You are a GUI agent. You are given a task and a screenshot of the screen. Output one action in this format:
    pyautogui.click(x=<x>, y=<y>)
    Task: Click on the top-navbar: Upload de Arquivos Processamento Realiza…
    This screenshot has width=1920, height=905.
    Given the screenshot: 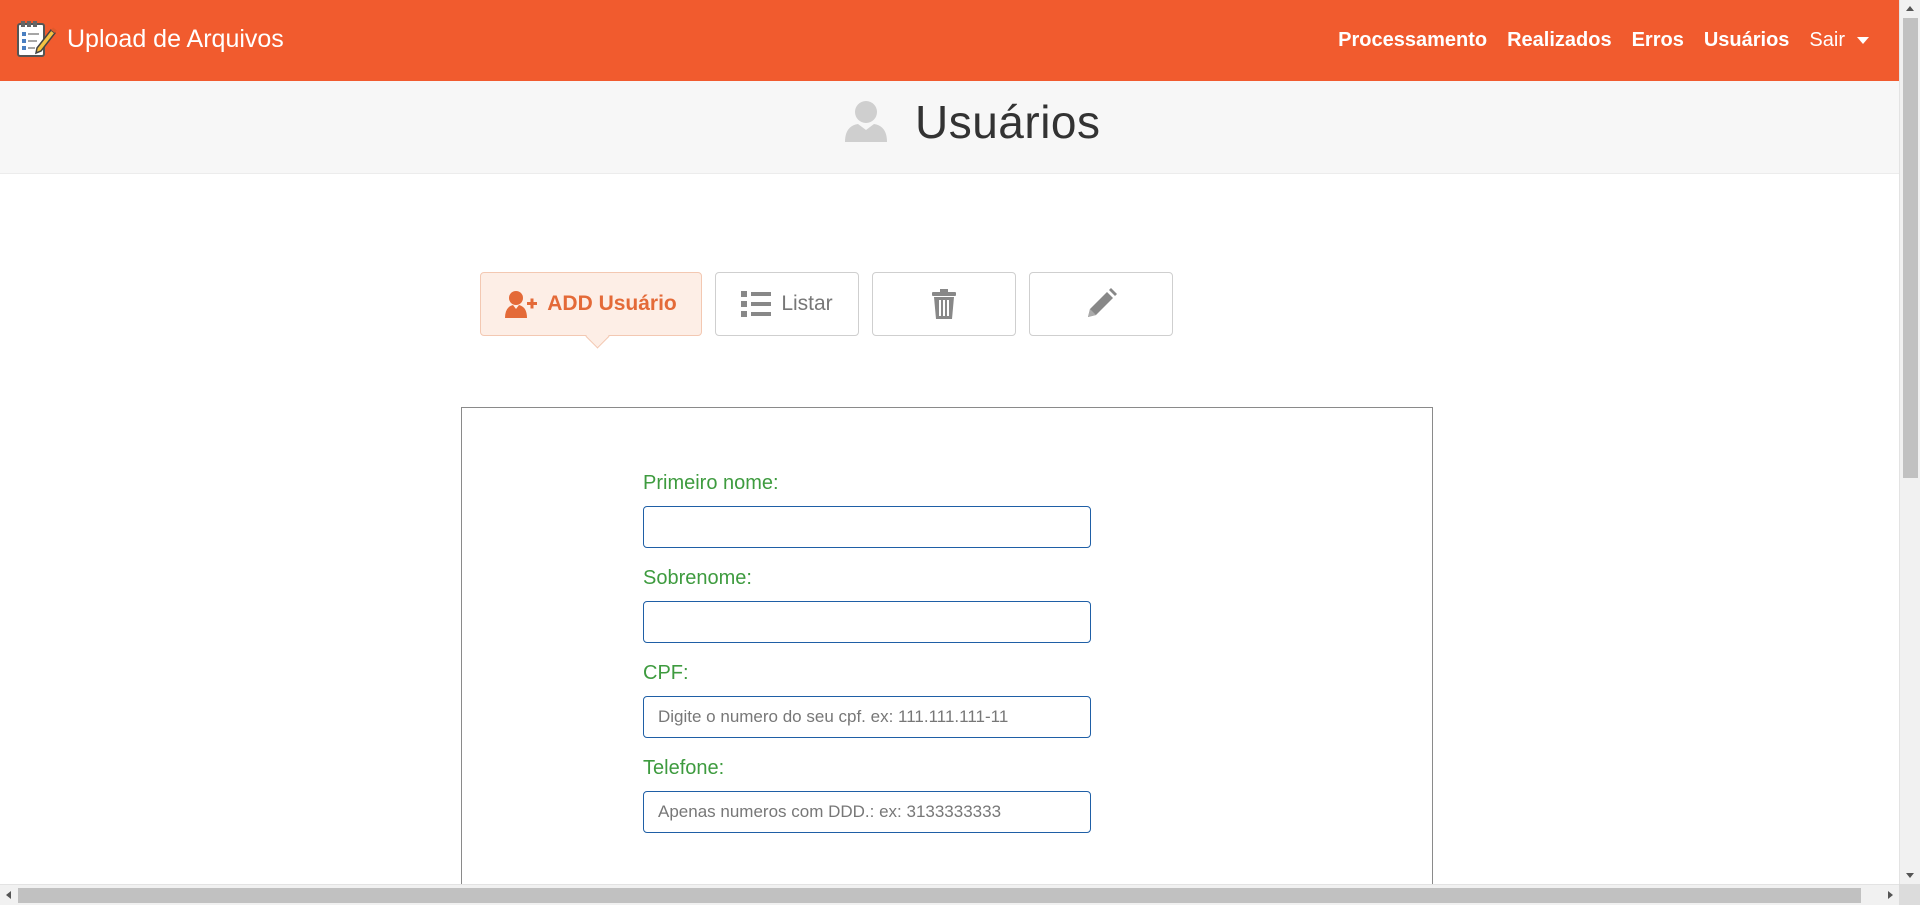 What is the action you would take?
    pyautogui.click(x=949, y=40)
    